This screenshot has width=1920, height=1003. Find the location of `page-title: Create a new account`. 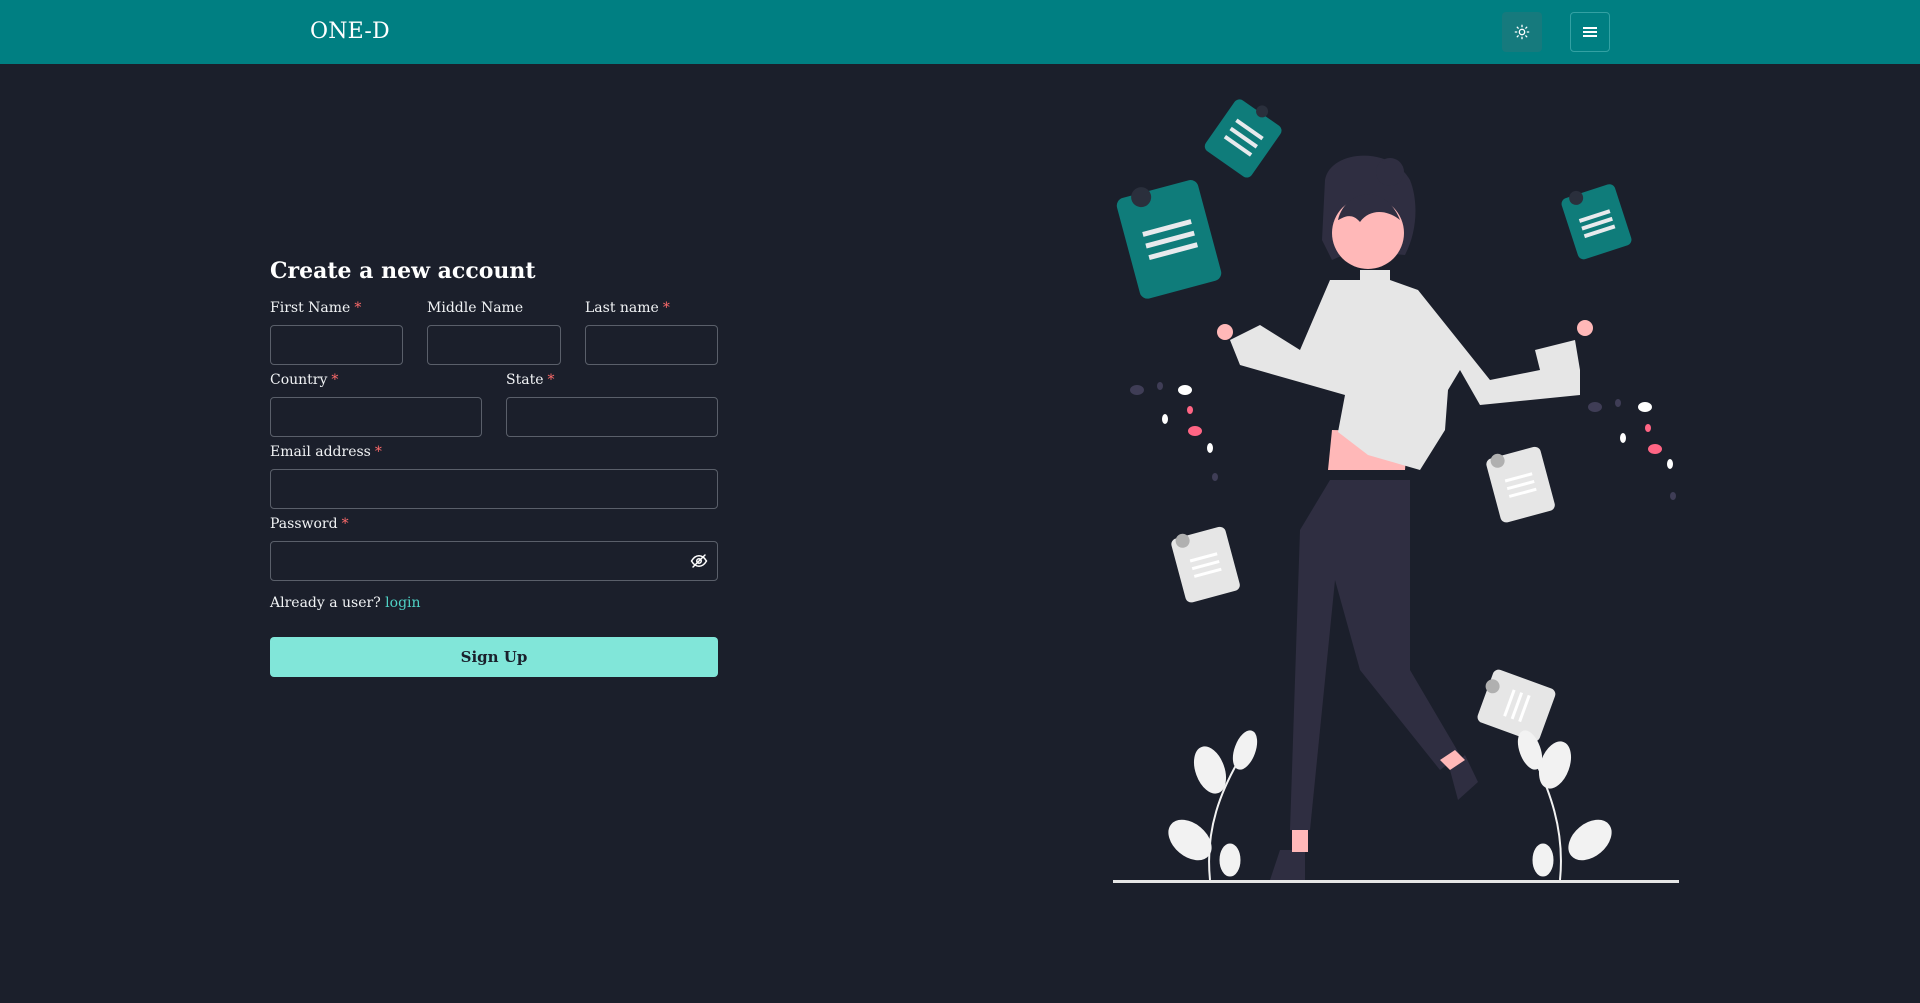

page-title: Create a new account is located at coordinates (403, 271).